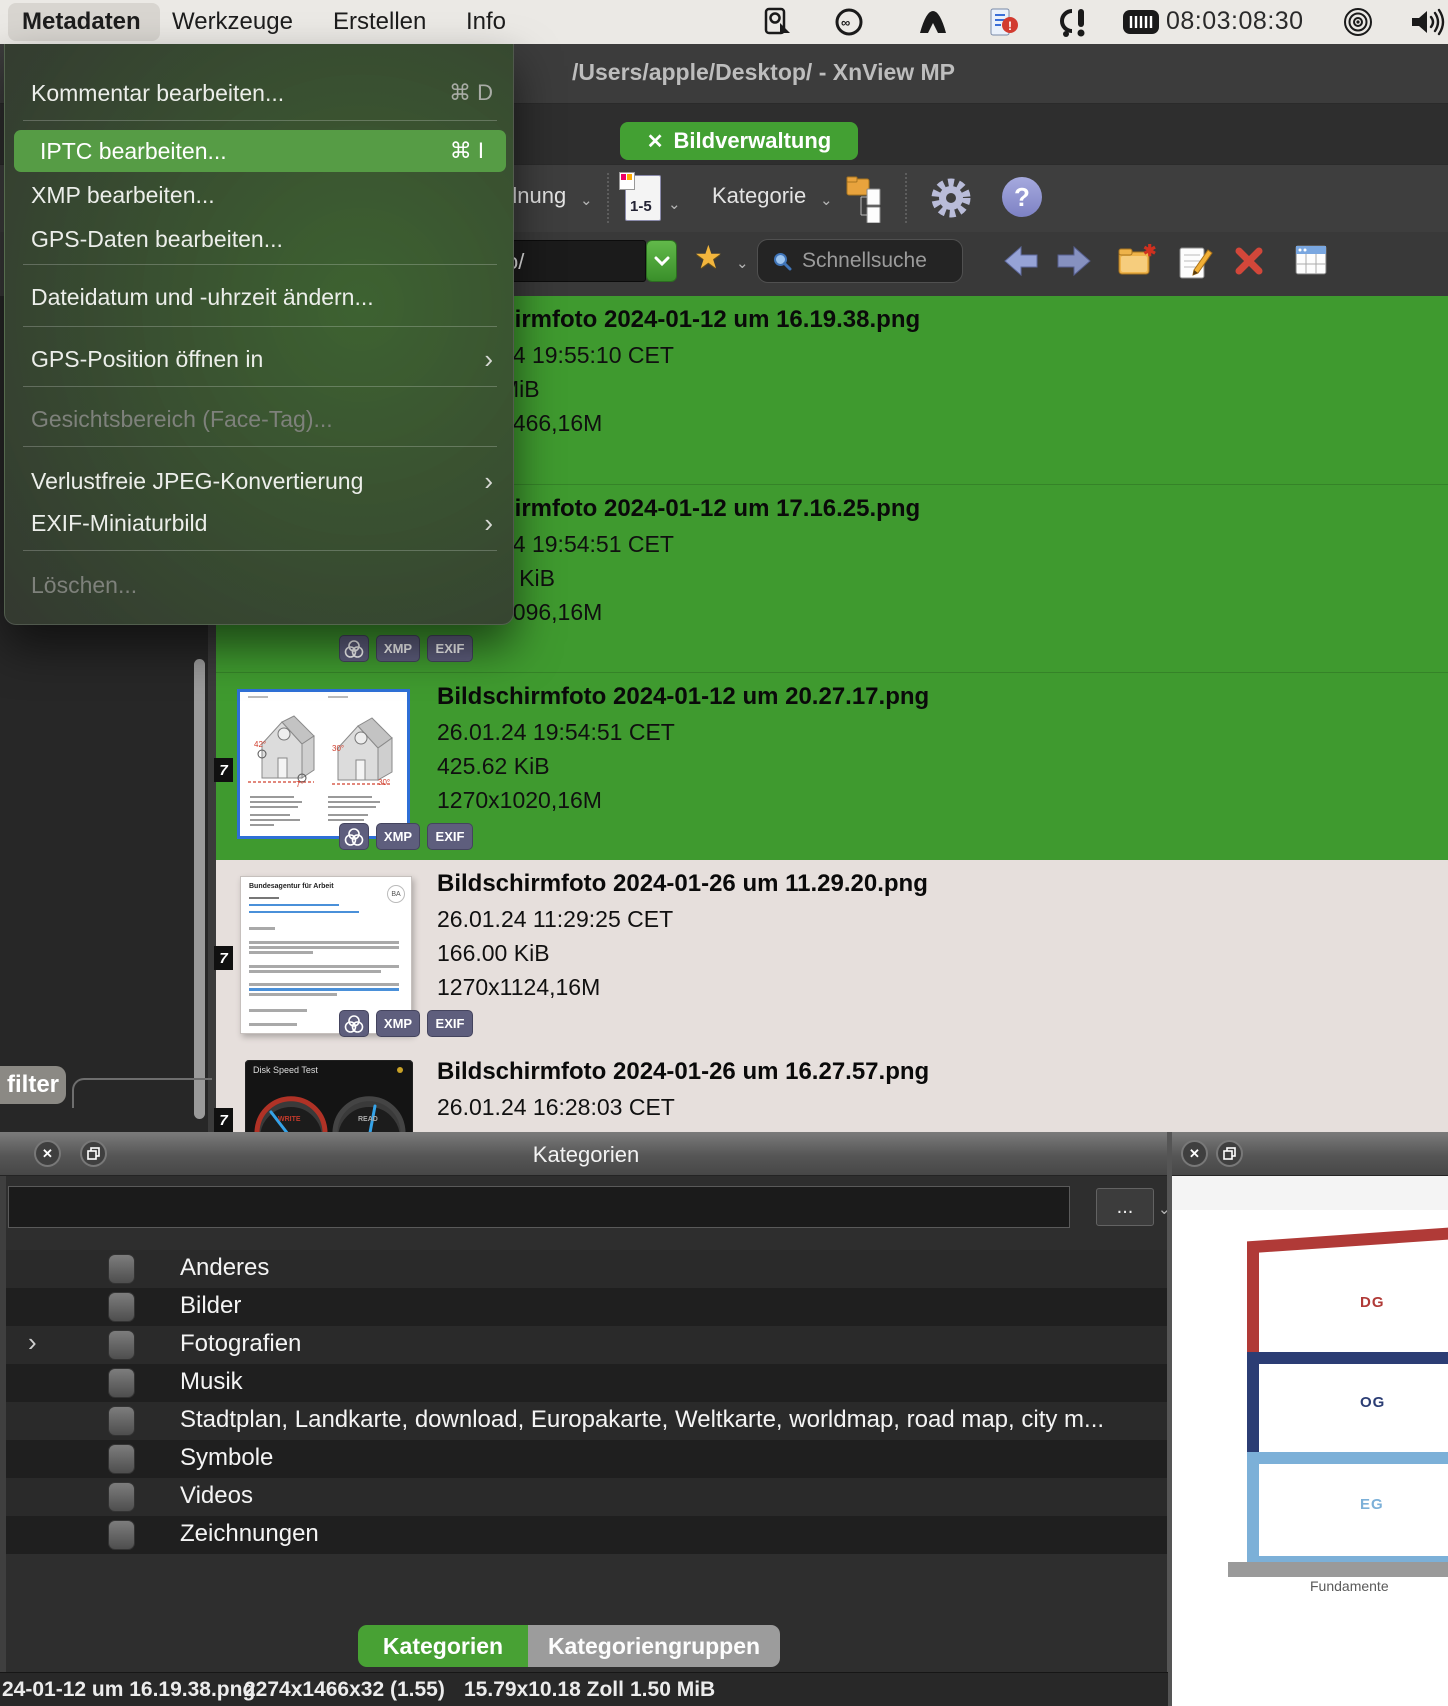  Describe the element at coordinates (368, 1119) in the screenshot. I see `read-label: READ` at that location.